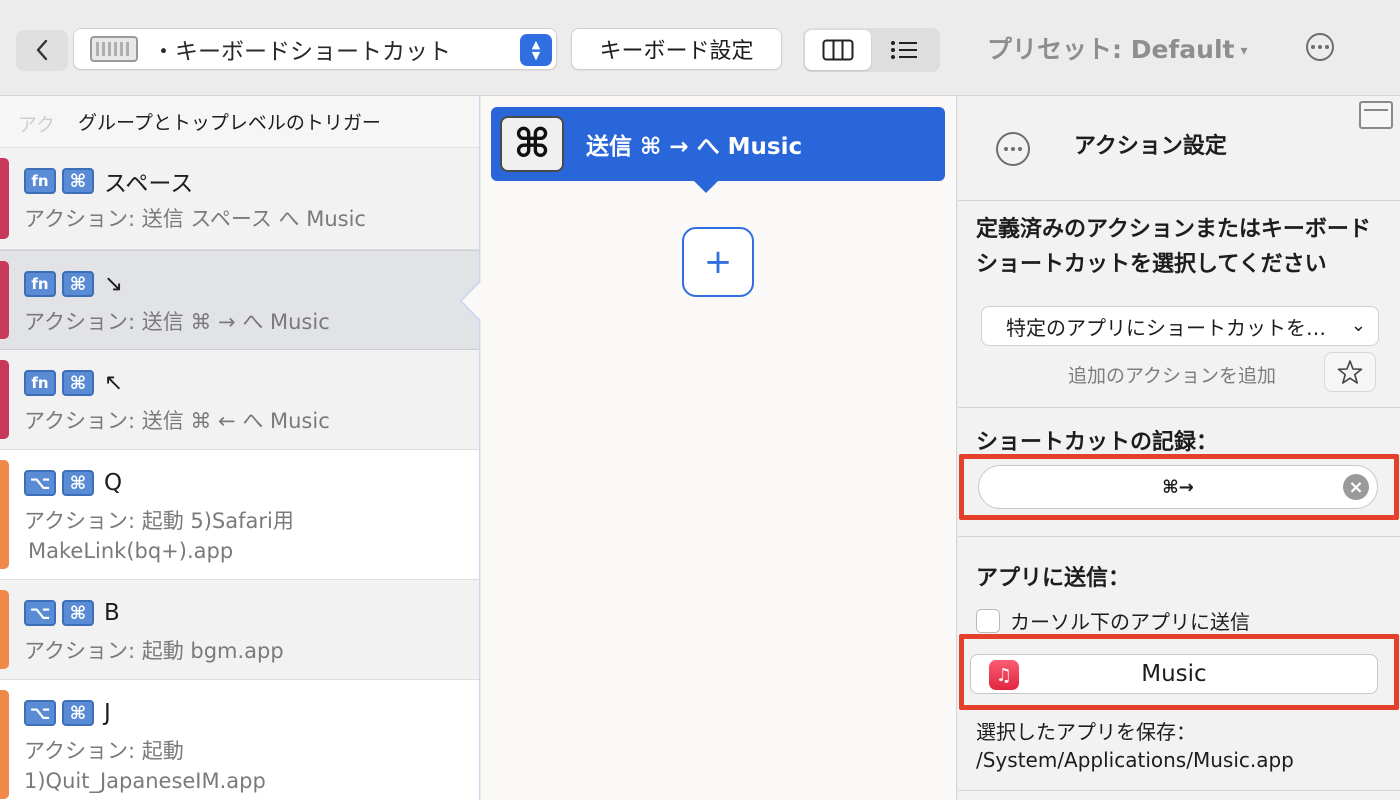  I want to click on trigger-key: ↘, so click(114, 284).